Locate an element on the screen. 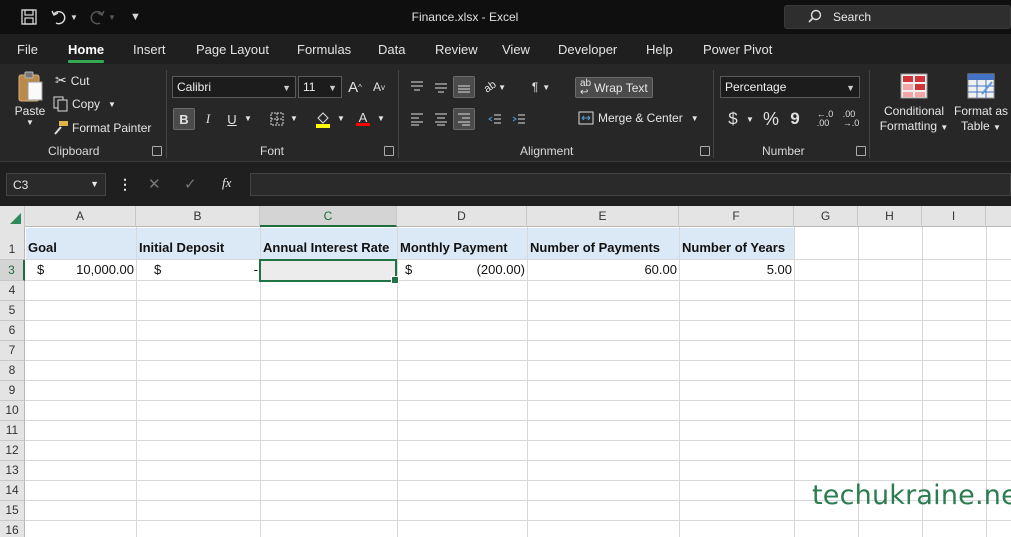 Image resolution: width=1011 pixels, height=537 pixels. alignment-launcher-icon is located at coordinates (705, 151).